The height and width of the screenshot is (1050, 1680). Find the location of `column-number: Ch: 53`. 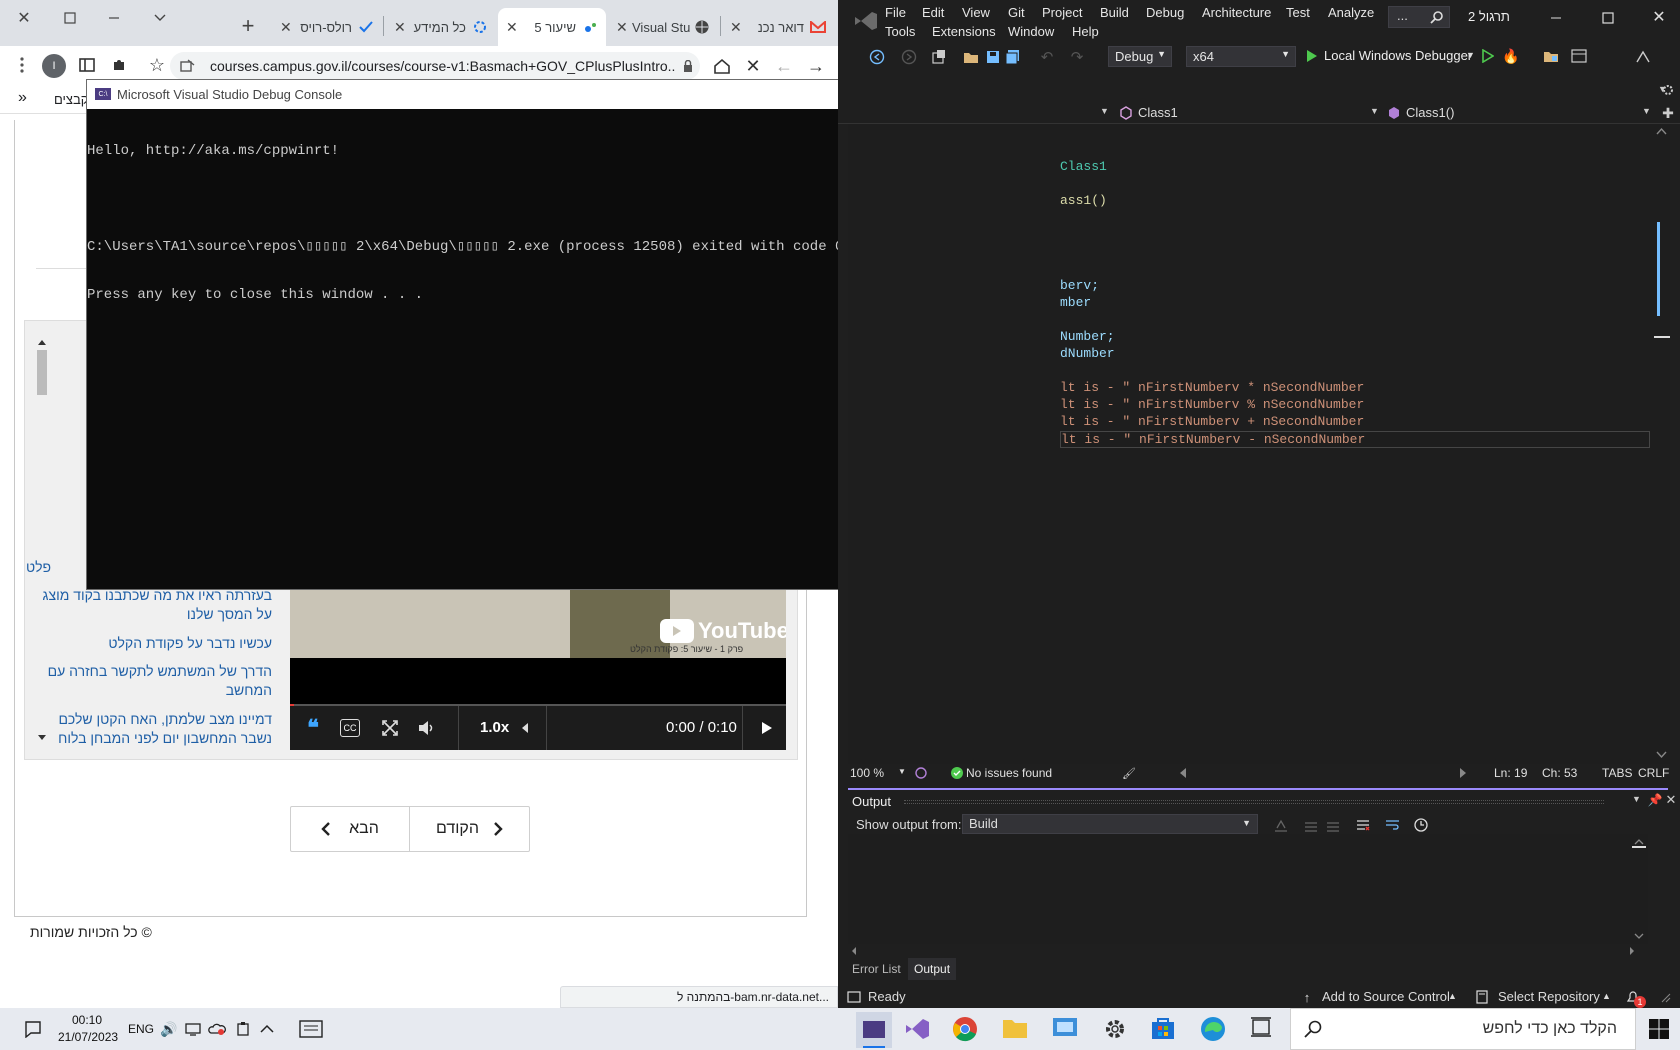

column-number: Ch: 53 is located at coordinates (1559, 773).